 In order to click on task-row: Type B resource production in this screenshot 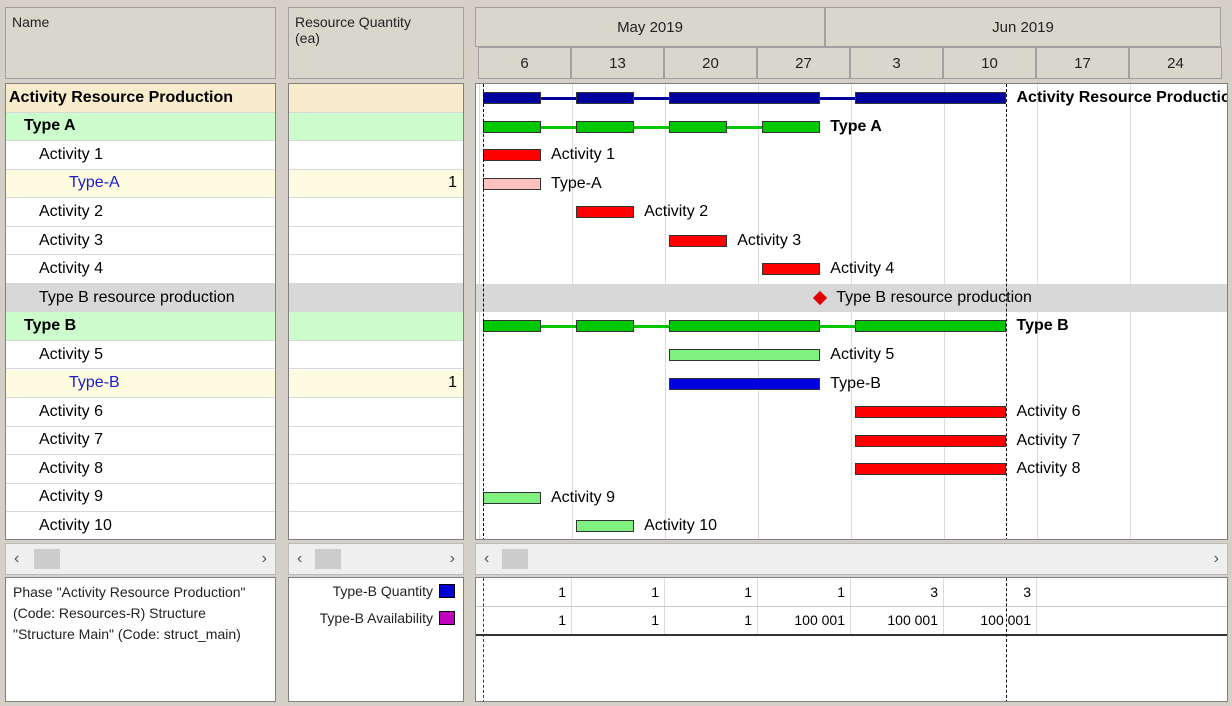, I will do `click(140, 298)`.